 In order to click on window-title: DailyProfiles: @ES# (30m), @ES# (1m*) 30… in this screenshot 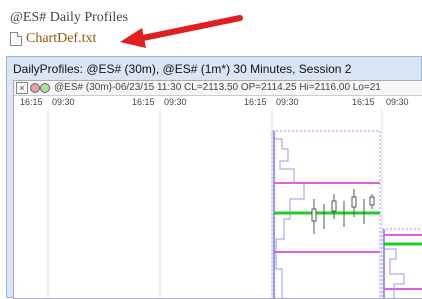, I will do `click(182, 69)`.